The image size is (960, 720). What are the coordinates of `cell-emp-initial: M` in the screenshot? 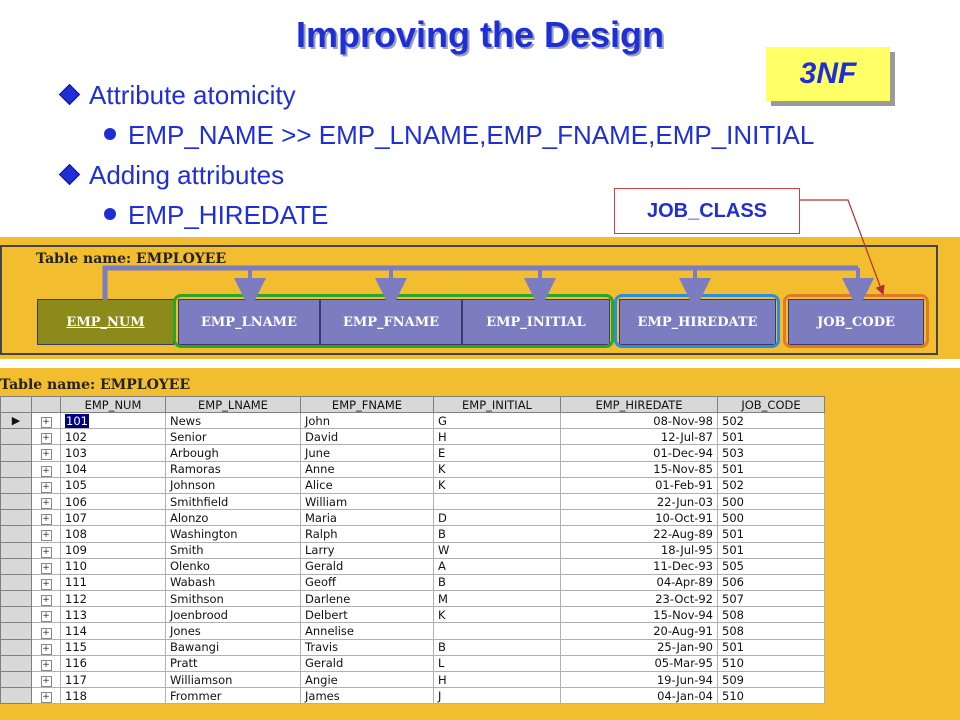 It's located at (497, 599).